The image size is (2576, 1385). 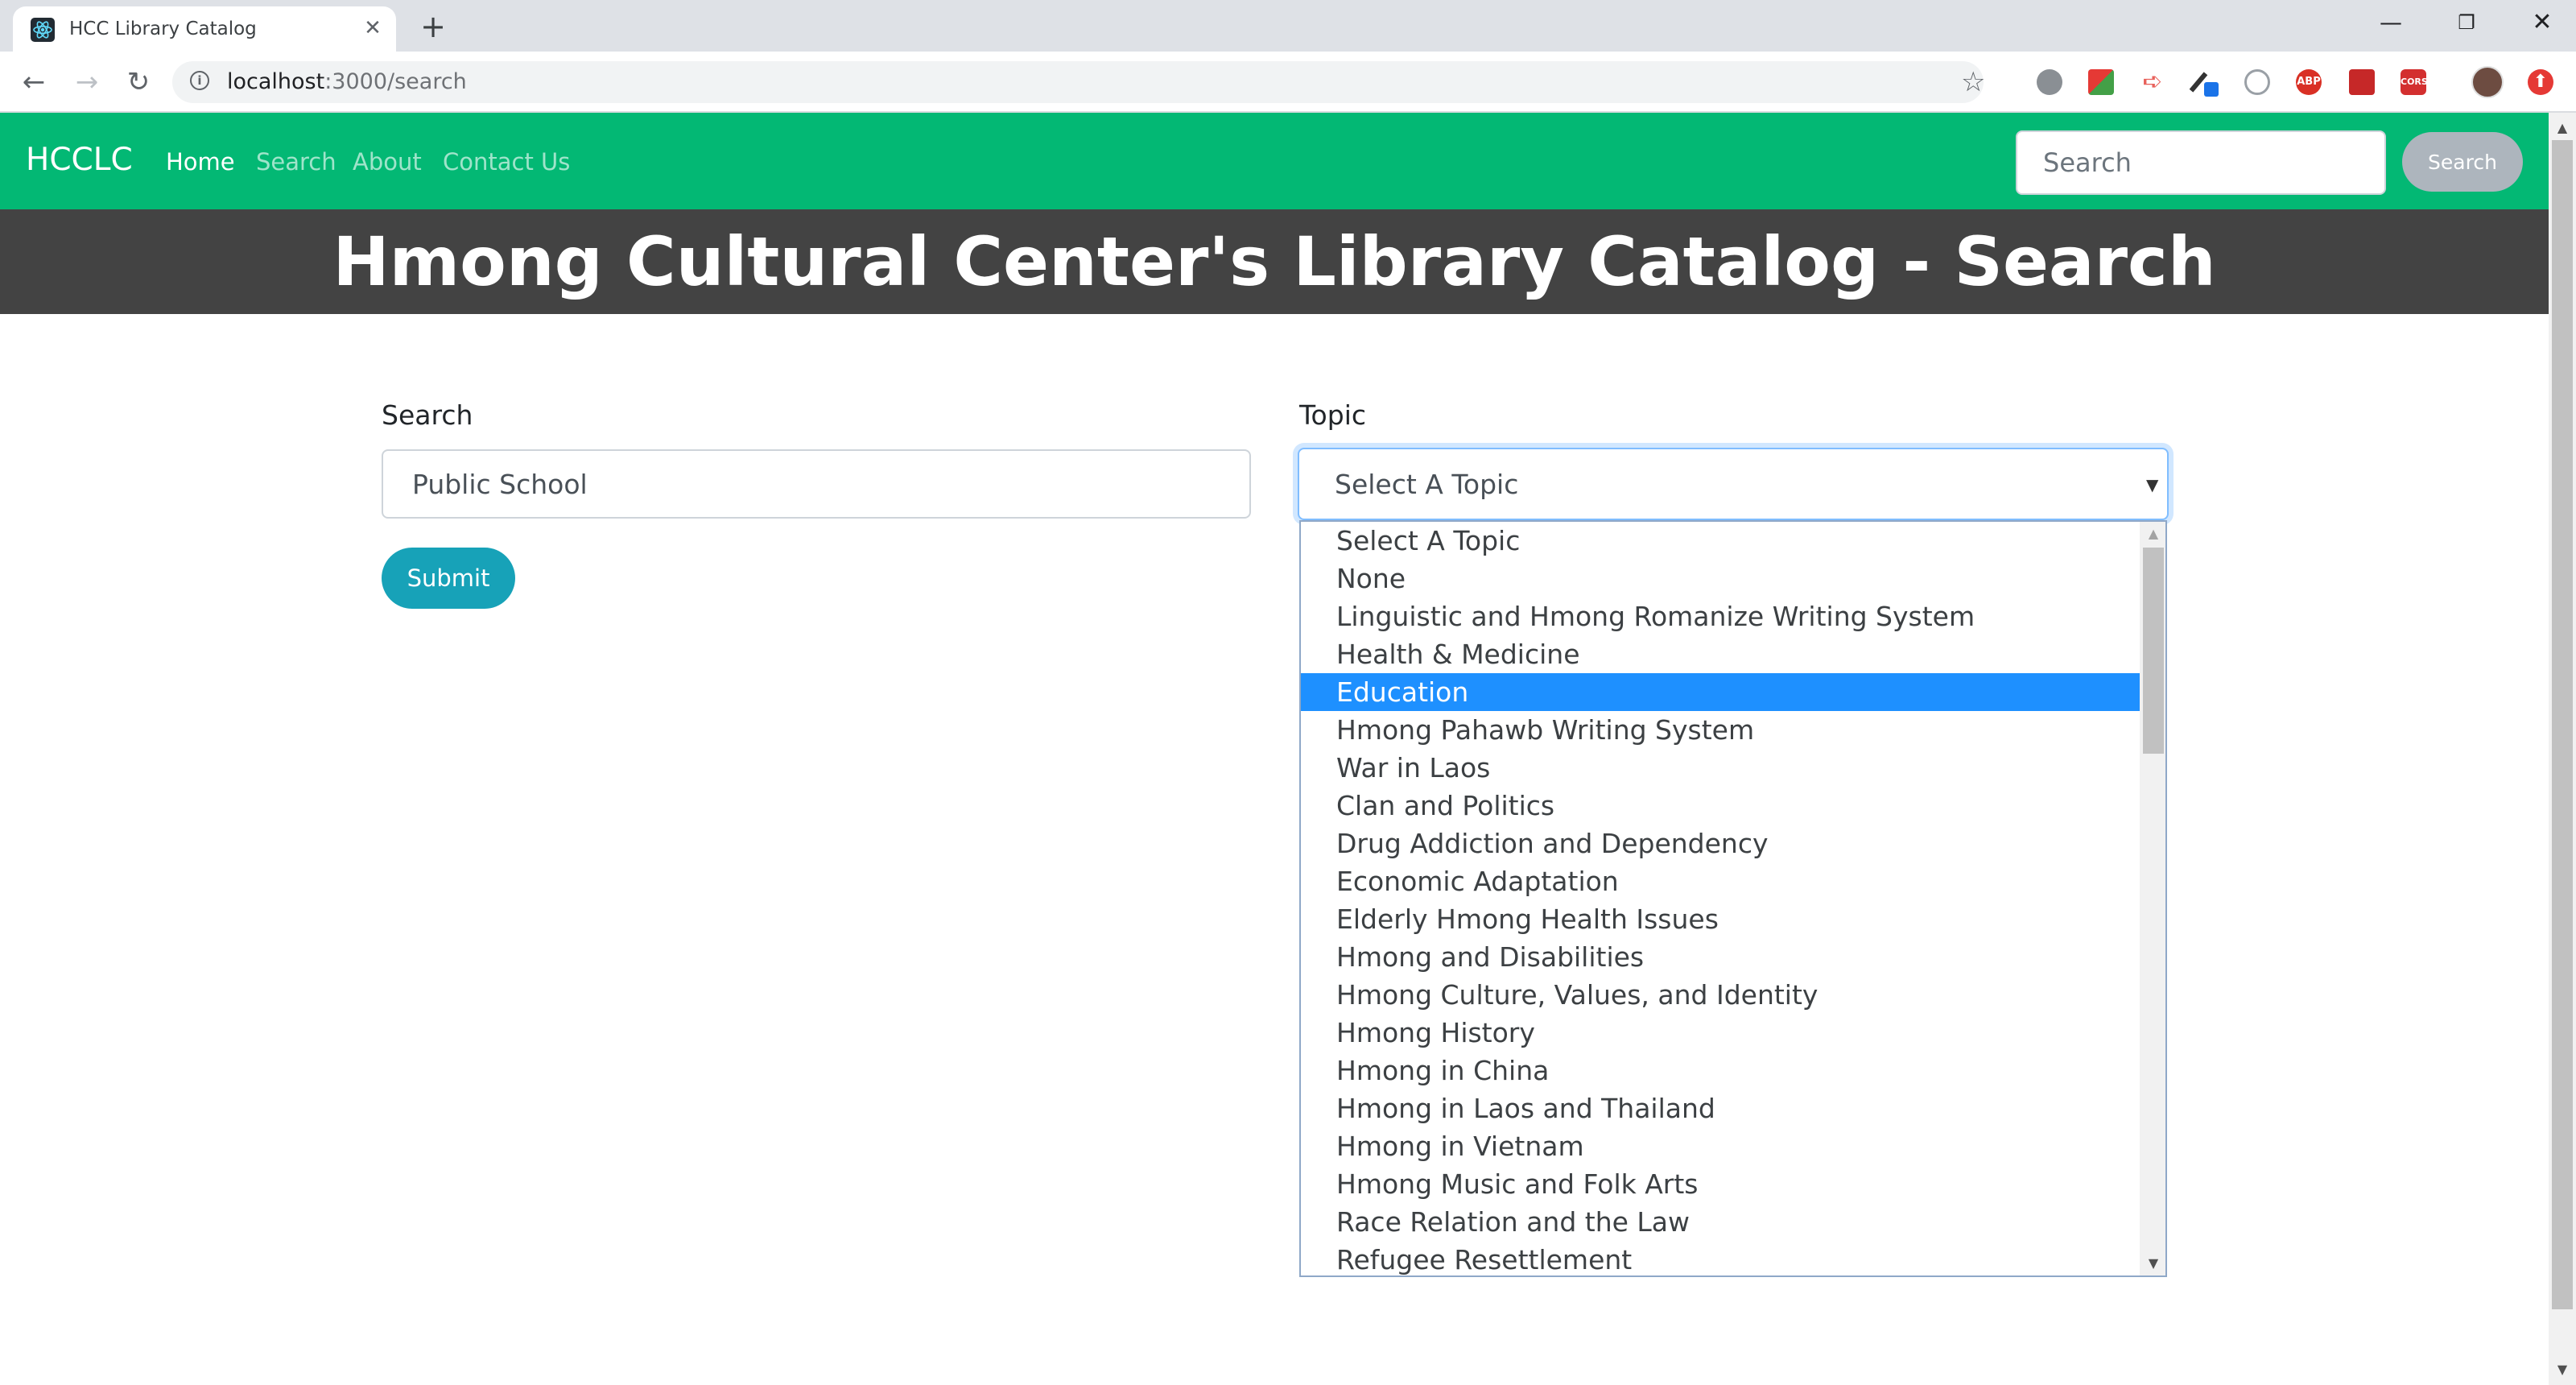 I want to click on submit-button: Submit, so click(x=448, y=578).